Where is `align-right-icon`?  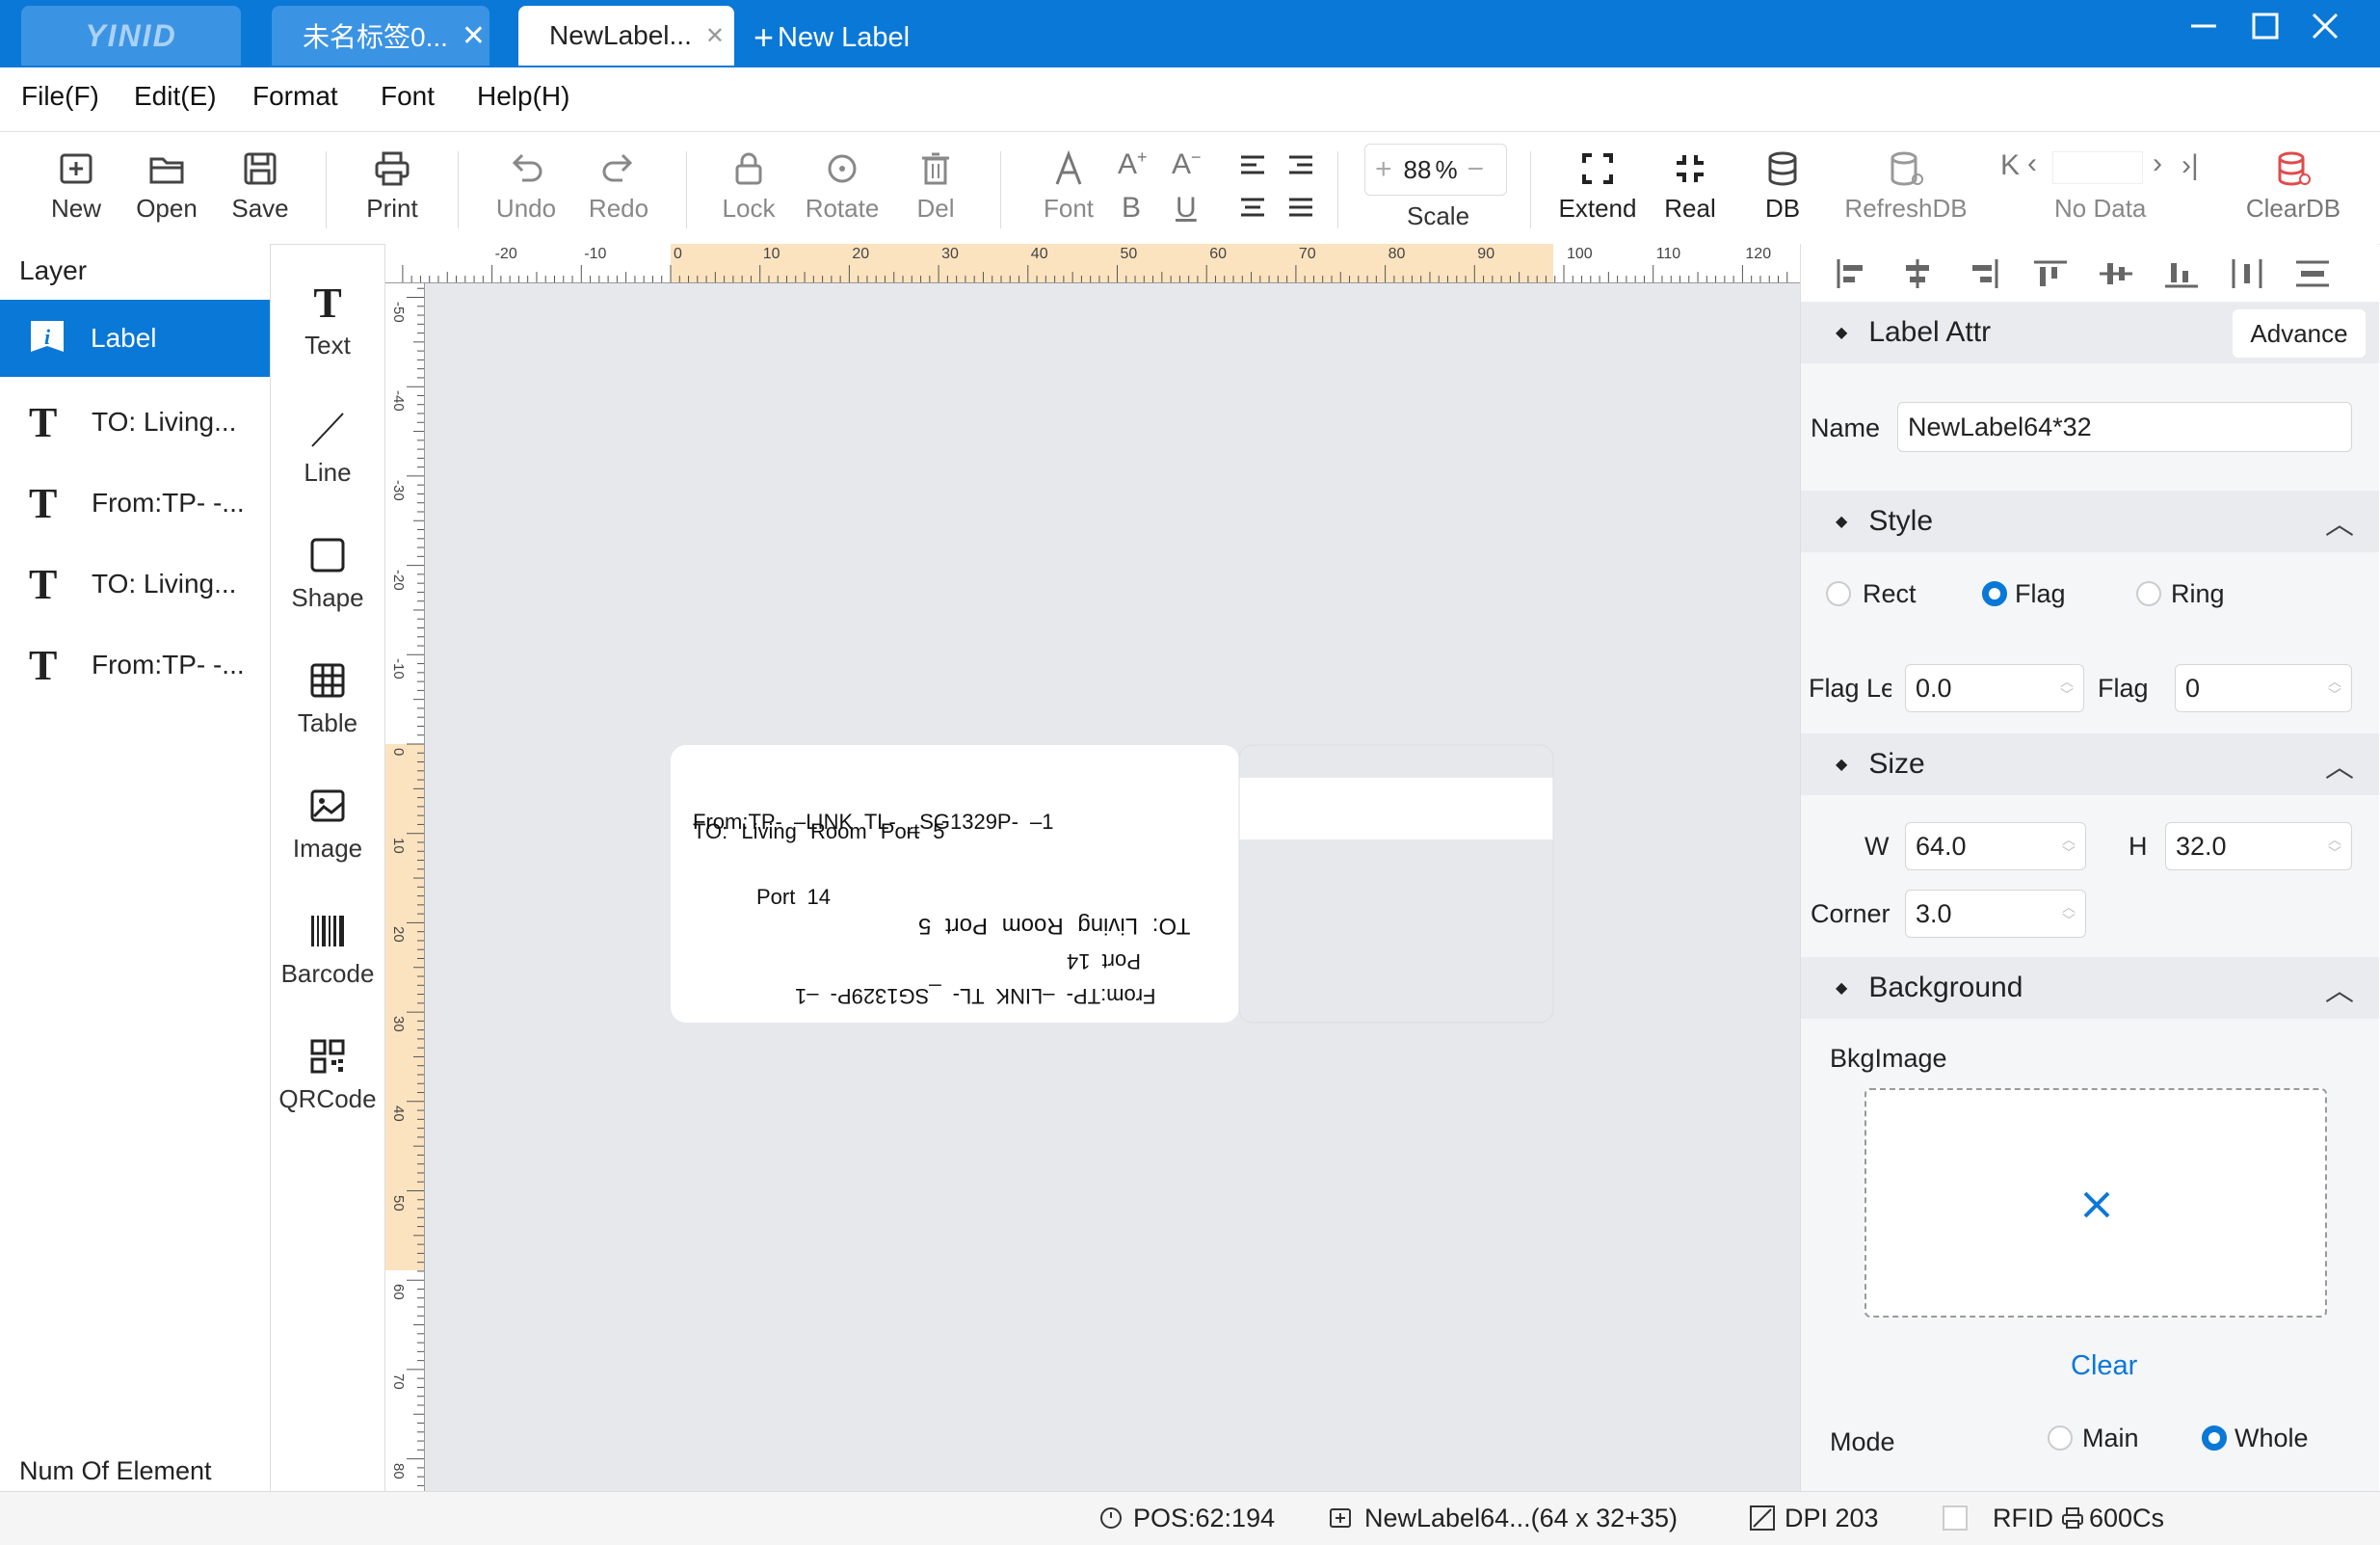 align-right-icon is located at coordinates (1300, 164).